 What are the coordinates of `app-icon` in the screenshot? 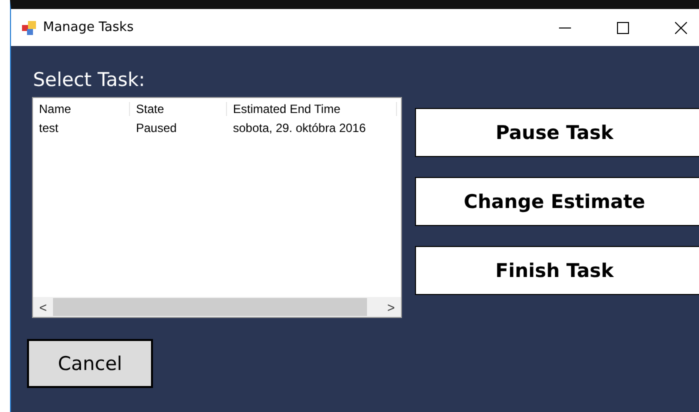 It's located at (29, 28).